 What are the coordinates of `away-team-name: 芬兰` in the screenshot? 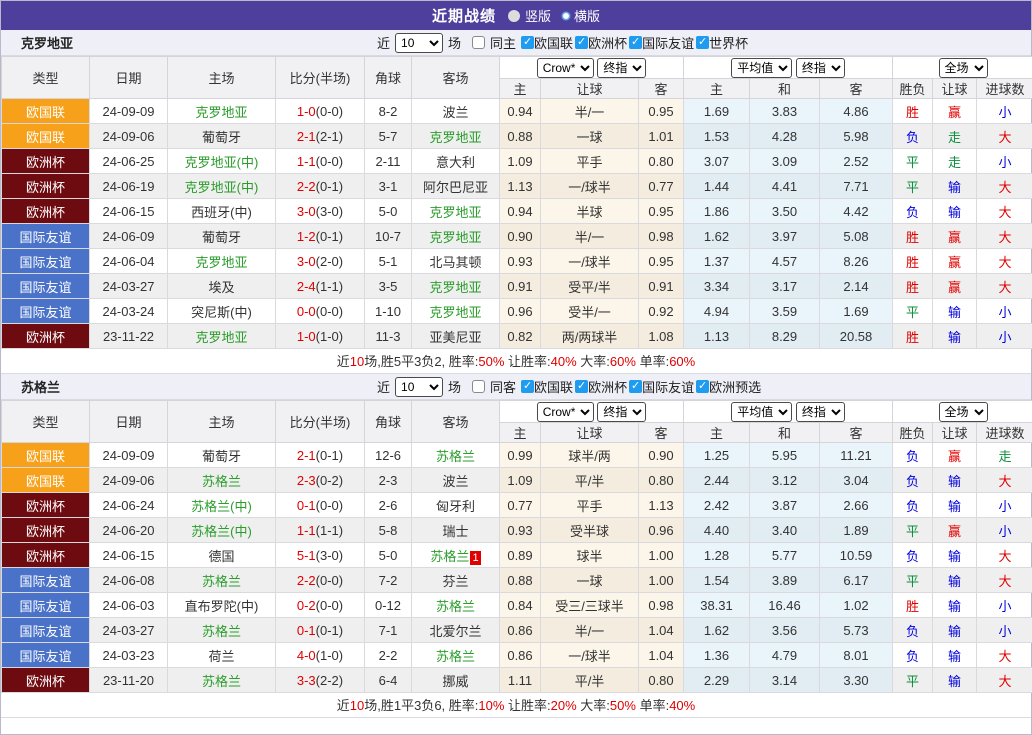 It's located at (455, 581).